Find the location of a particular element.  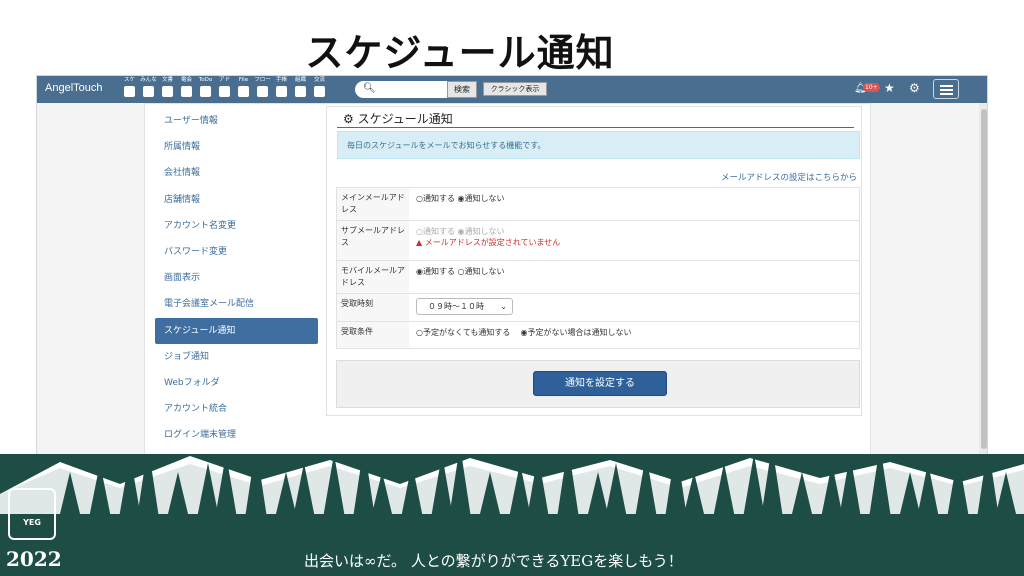

receive-condition-row: 受取条件 ○予定がなくても通知する ◉予定がない場合は通知しない is located at coordinates (598, 335).